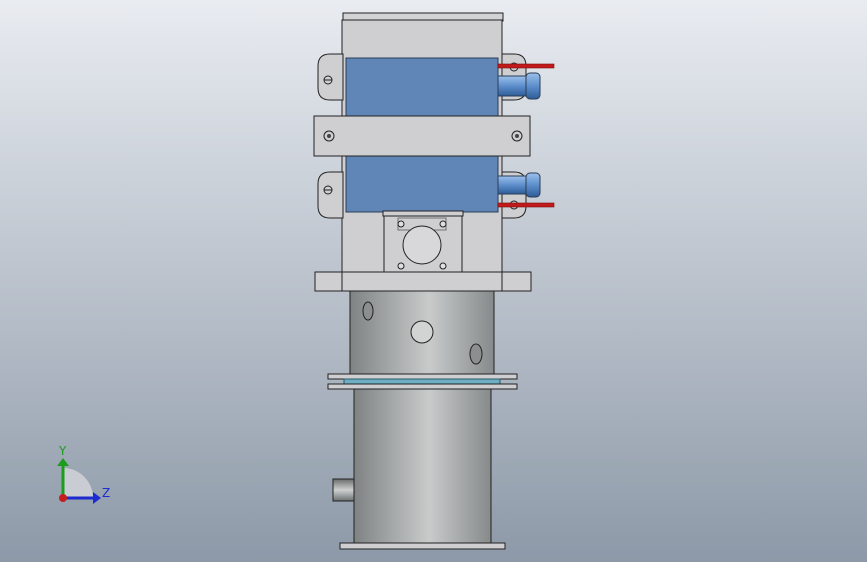 The width and height of the screenshot is (867, 562). Describe the element at coordinates (330, 195) in the screenshot. I see `left-ear-lower` at that location.